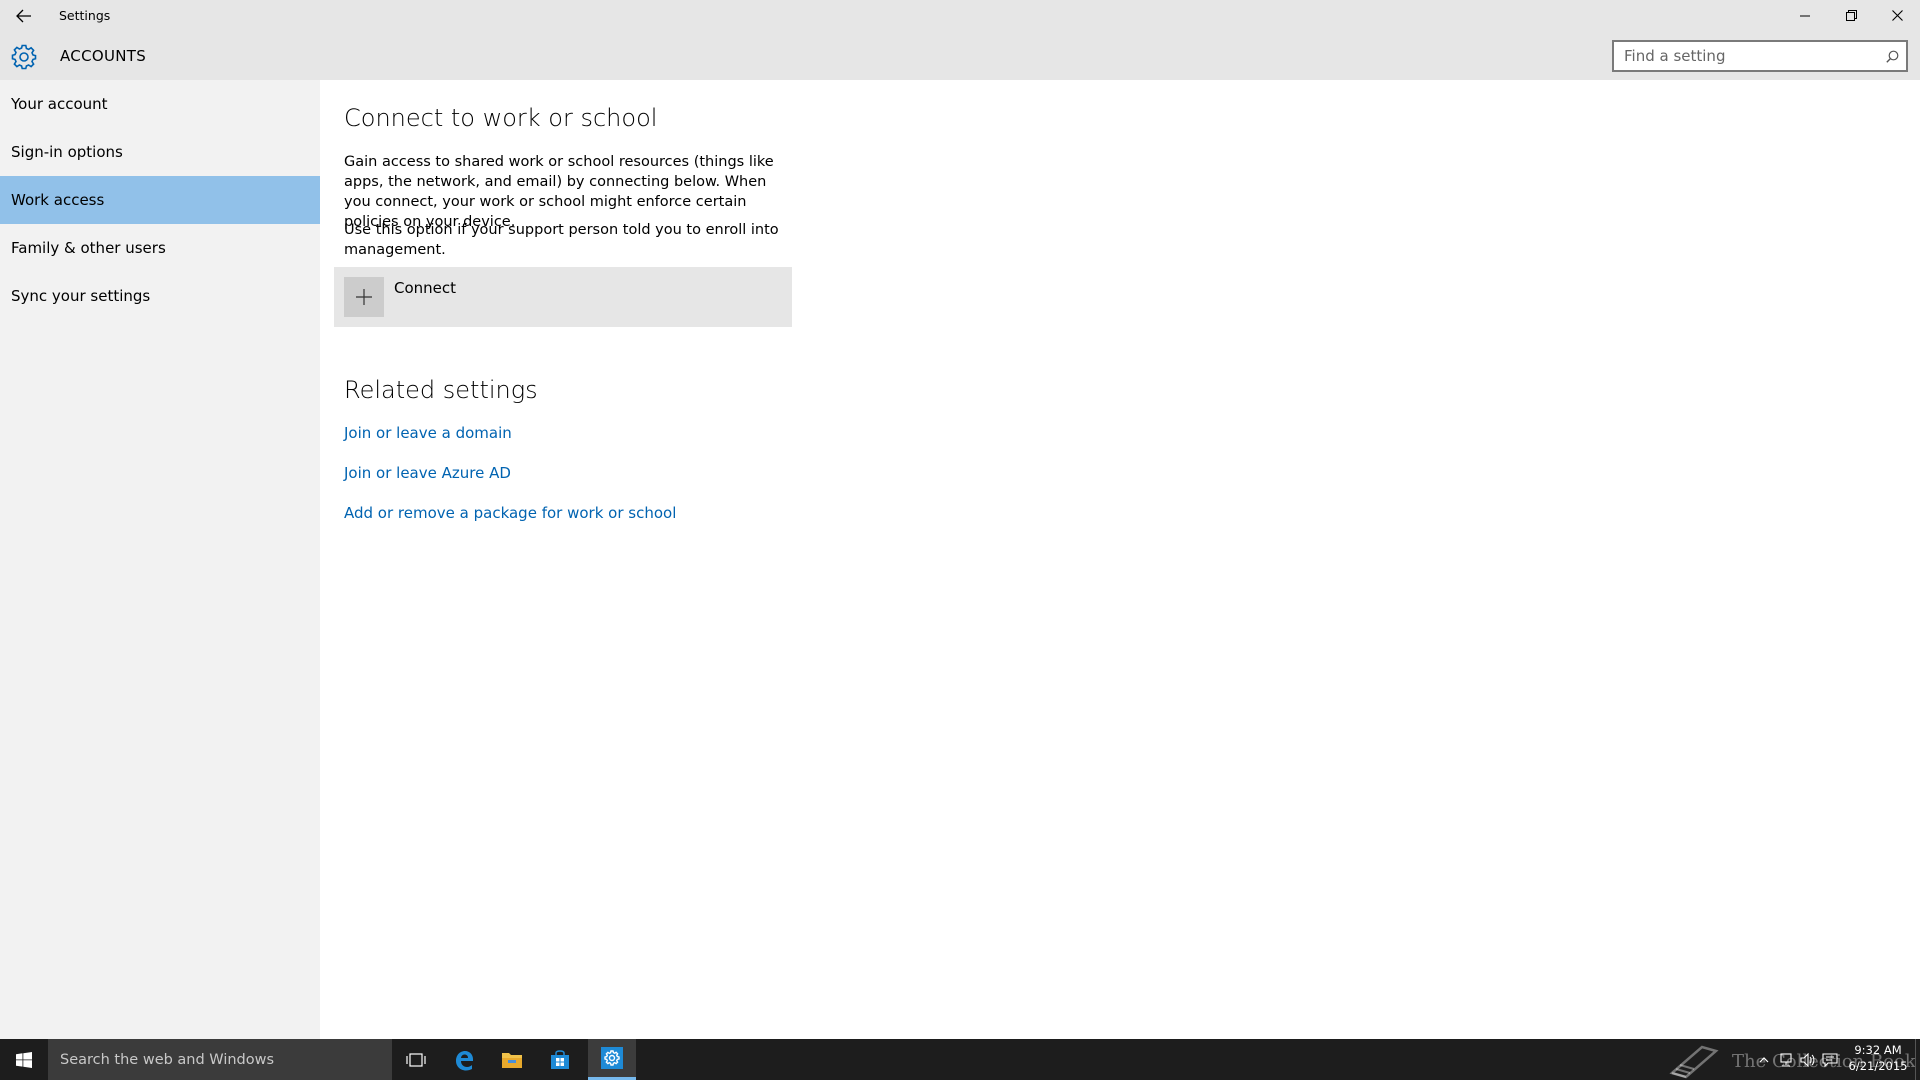 This screenshot has height=1080, width=1920. What do you see at coordinates (1694, 1062) in the screenshot?
I see `book-icon` at bounding box center [1694, 1062].